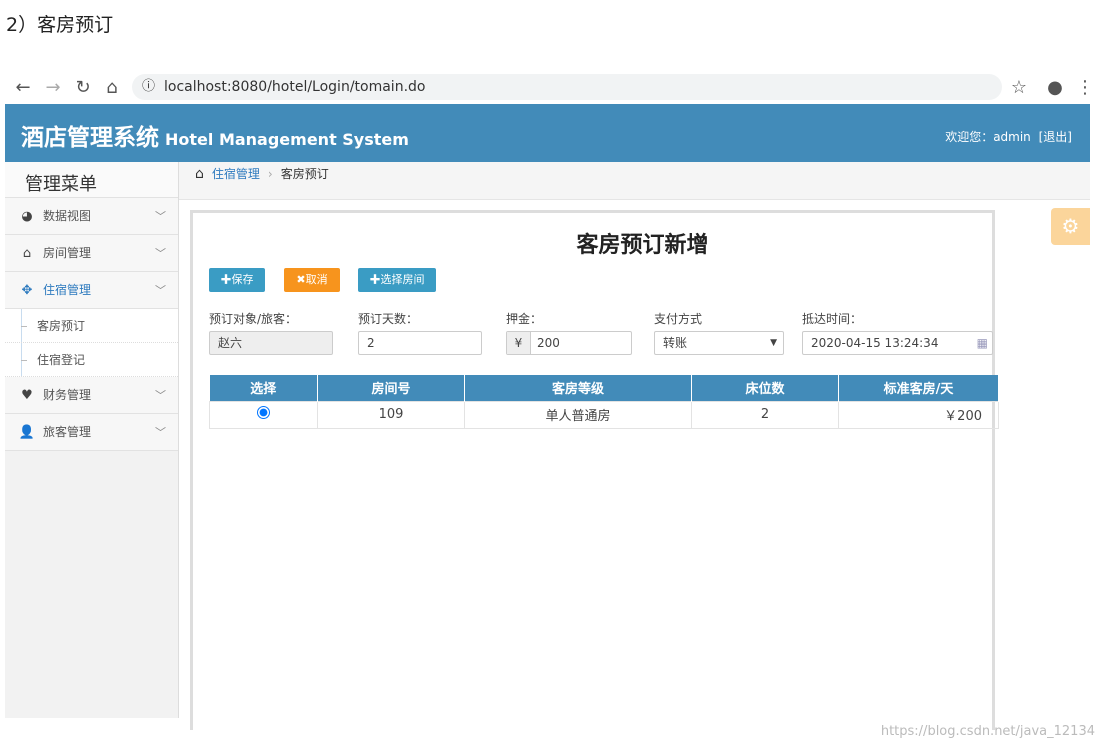  What do you see at coordinates (548, 343) in the screenshot?
I see `deposit-value: 200` at bounding box center [548, 343].